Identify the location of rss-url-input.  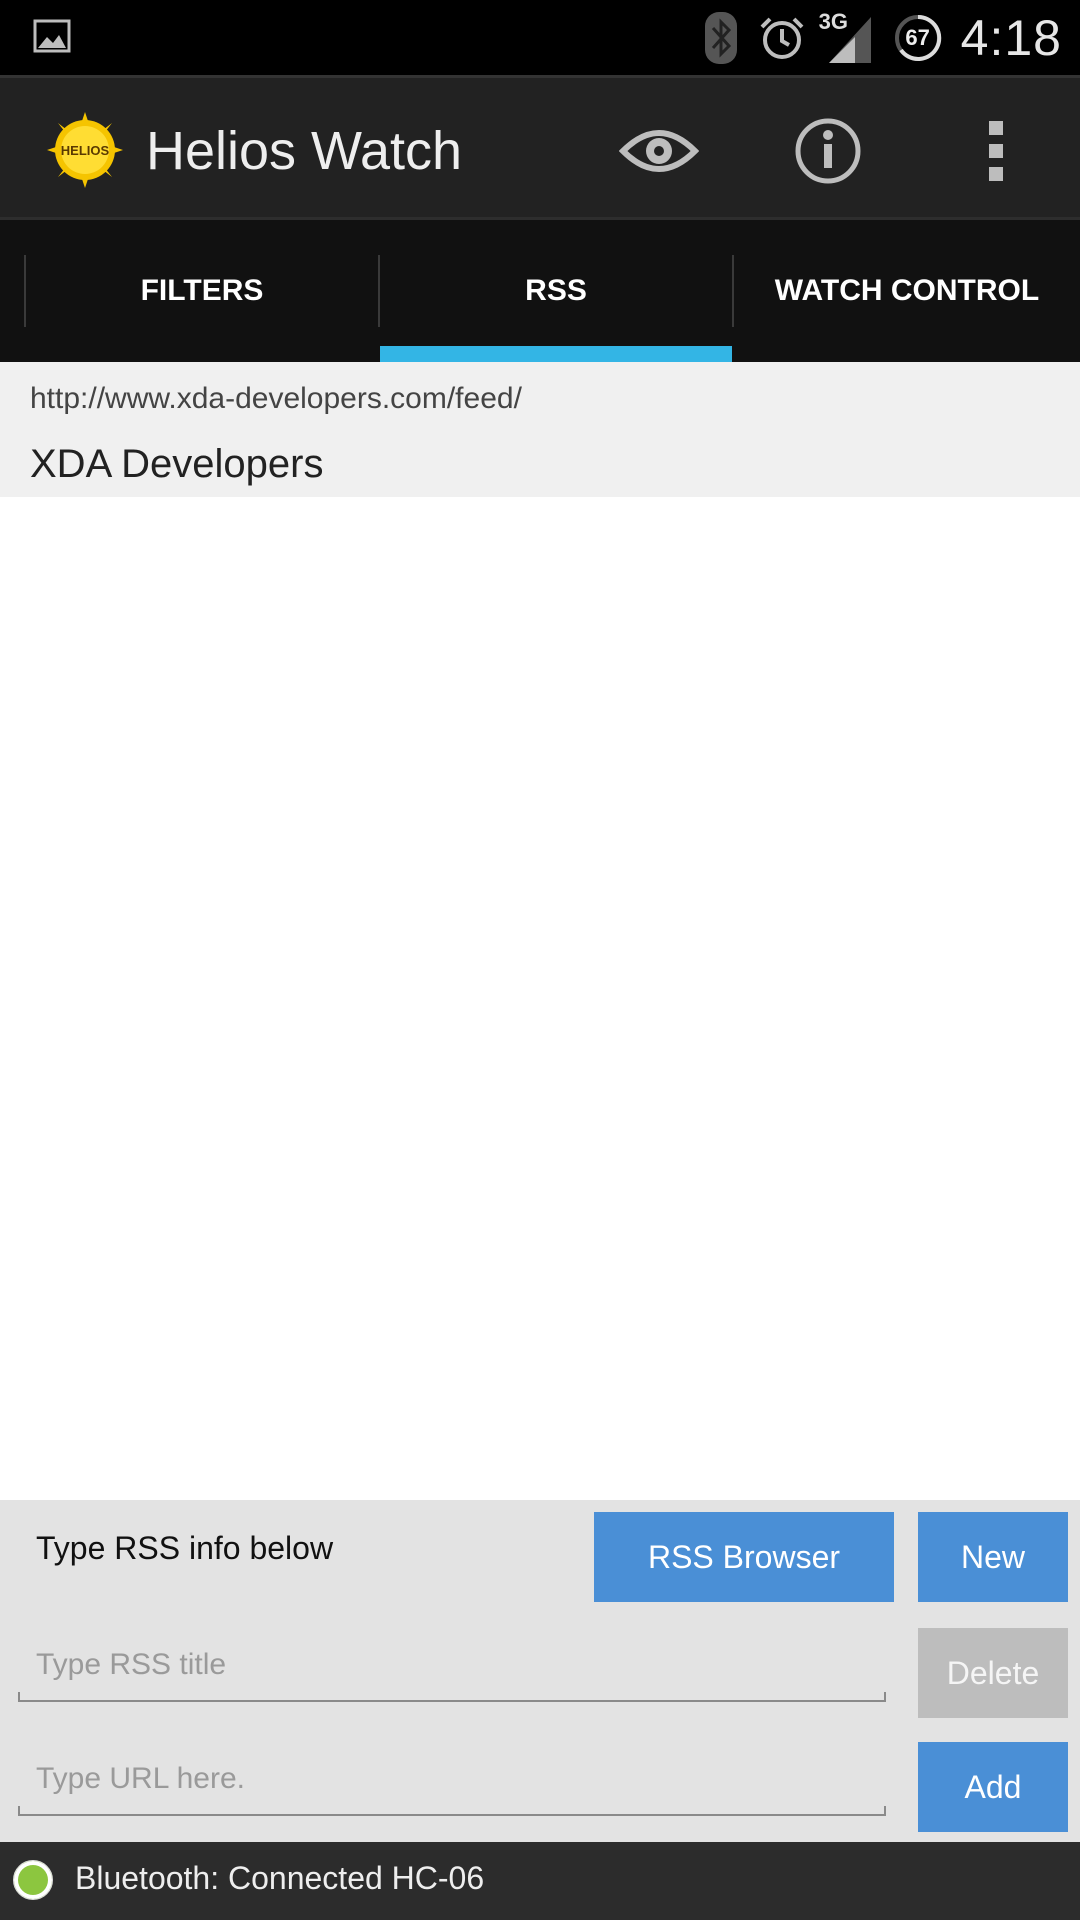
(452, 1779).